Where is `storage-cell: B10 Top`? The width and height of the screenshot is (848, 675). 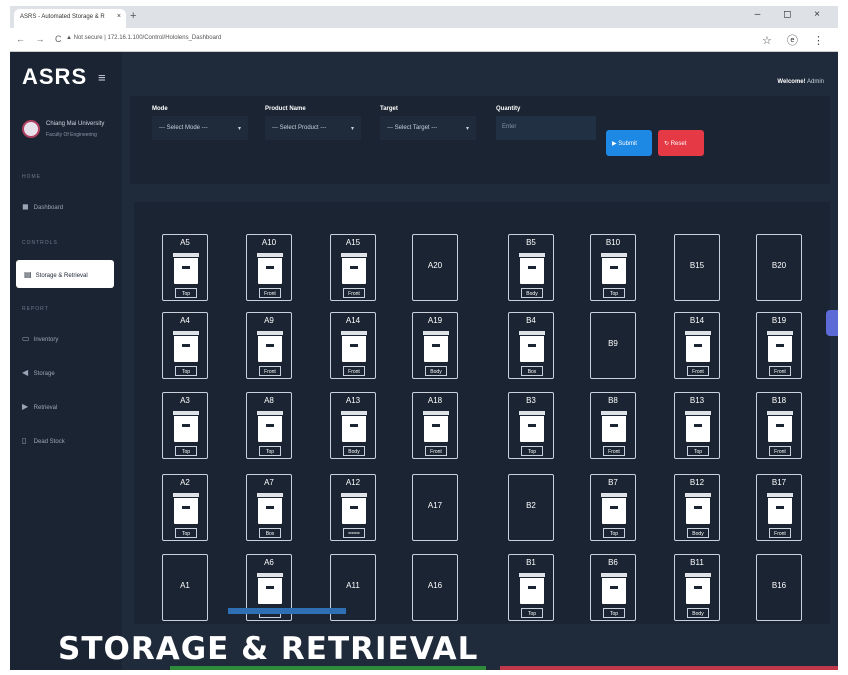
storage-cell: B10 Top is located at coordinates (613, 267).